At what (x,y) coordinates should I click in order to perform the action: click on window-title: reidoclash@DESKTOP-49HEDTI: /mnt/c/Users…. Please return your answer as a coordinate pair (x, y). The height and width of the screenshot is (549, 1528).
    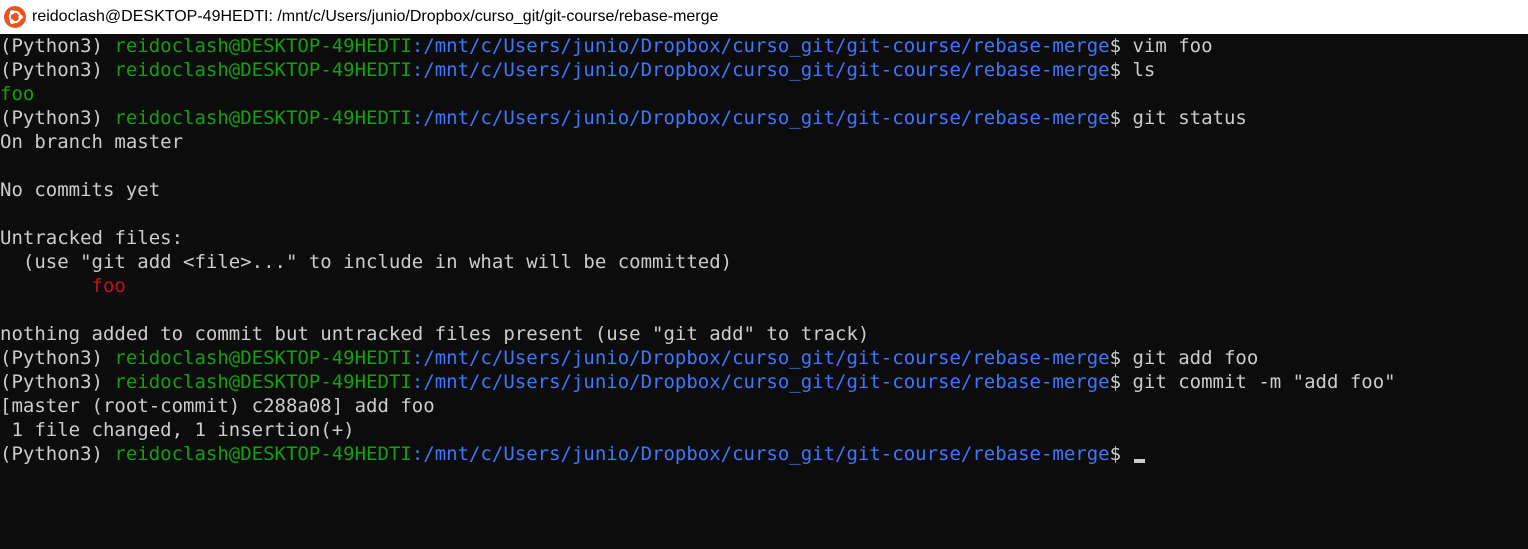
    Looking at the image, I should click on (375, 16).